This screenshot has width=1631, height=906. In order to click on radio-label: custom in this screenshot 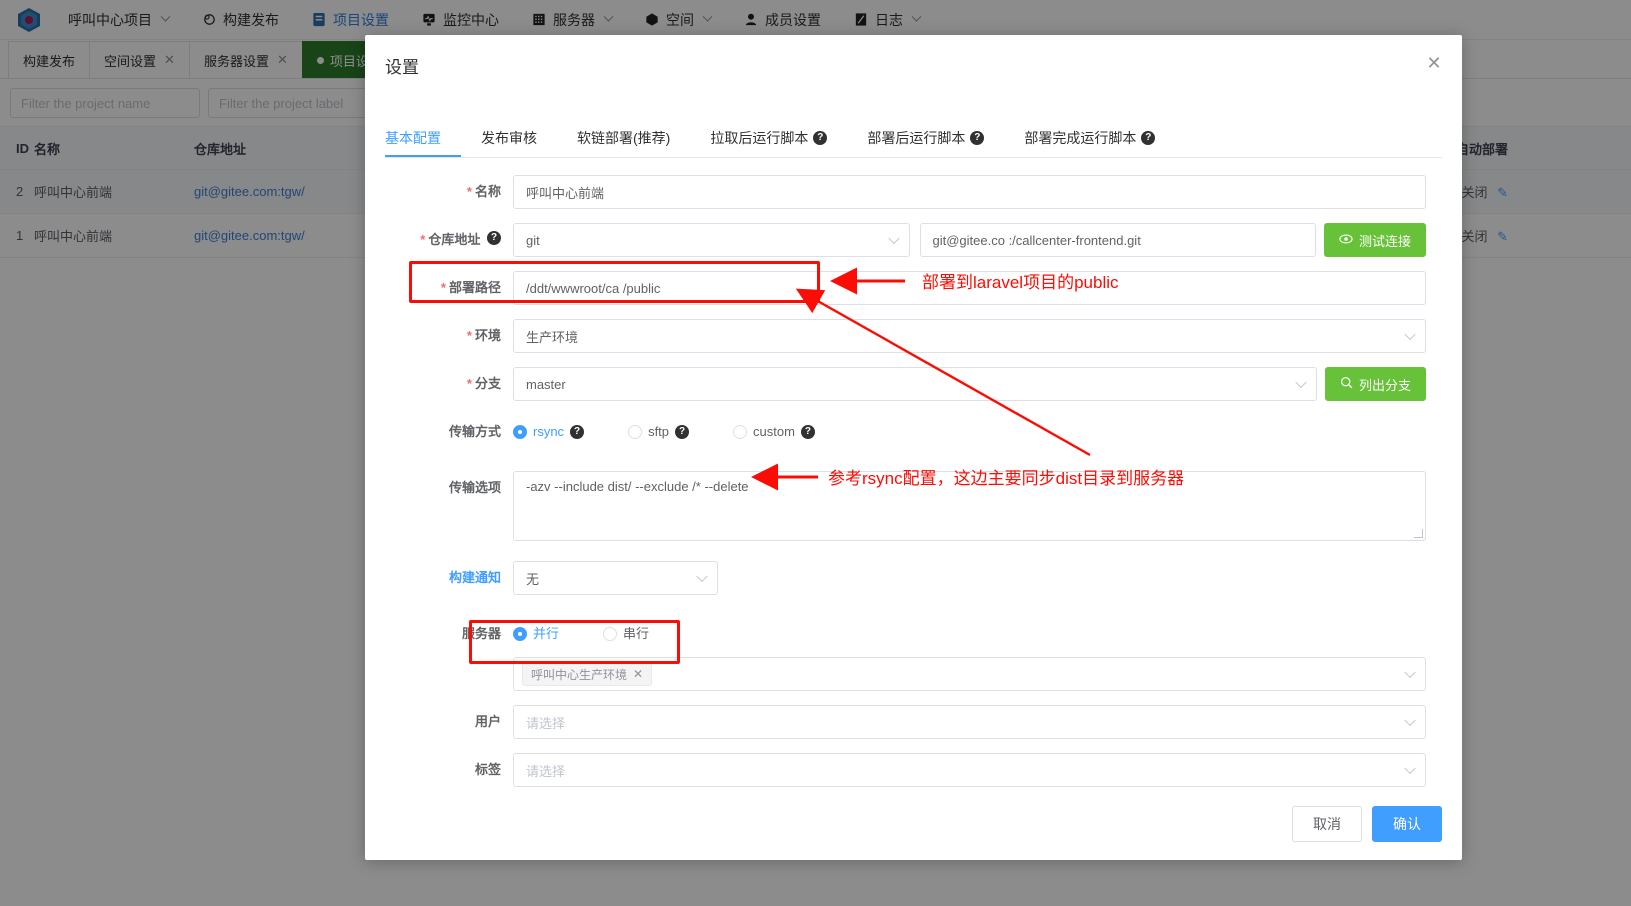, I will do `click(774, 431)`.